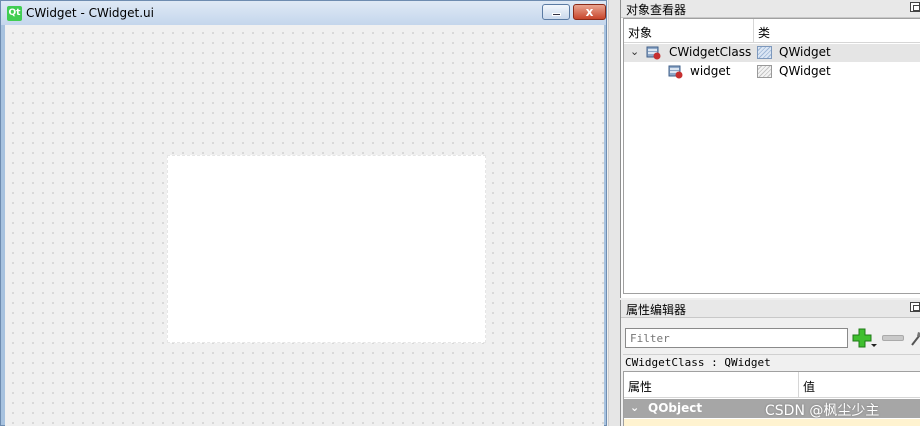 The image size is (920, 426). I want to click on add-property-button, so click(864, 338).